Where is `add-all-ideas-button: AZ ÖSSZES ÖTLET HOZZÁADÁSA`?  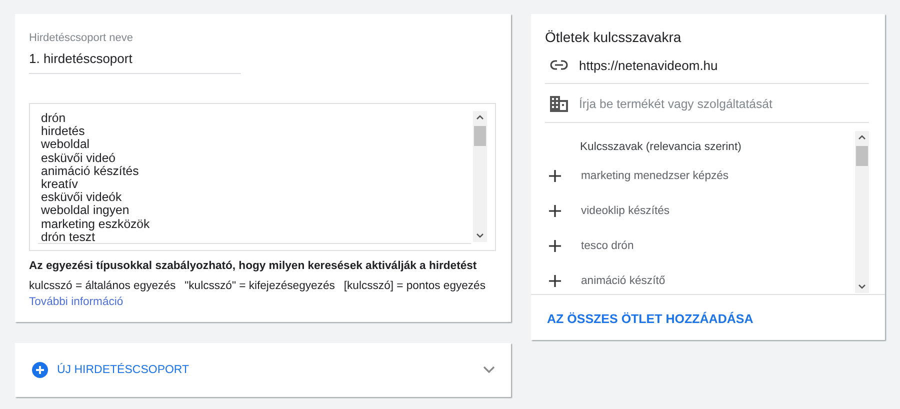
add-all-ideas-button: AZ ÖSSZES ÖTLET HOZZÁADÁSA is located at coordinates (650, 319).